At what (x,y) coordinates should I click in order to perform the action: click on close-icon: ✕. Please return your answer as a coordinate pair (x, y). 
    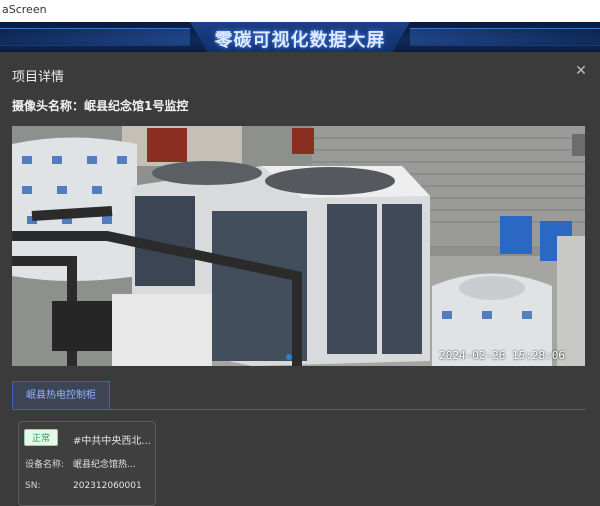
    Looking at the image, I should click on (581, 71).